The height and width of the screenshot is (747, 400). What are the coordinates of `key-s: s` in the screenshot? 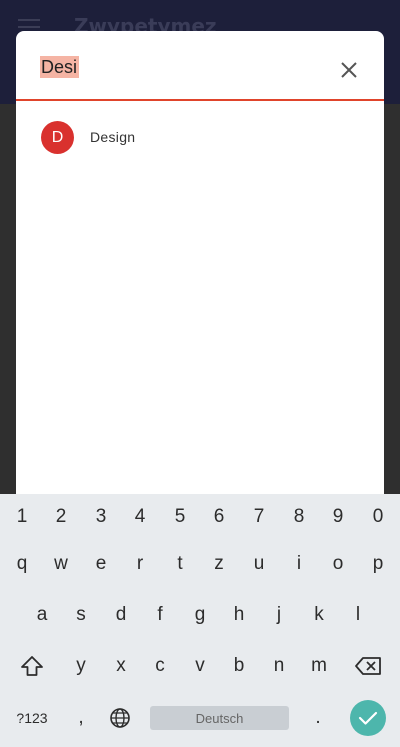 It's located at (81, 615).